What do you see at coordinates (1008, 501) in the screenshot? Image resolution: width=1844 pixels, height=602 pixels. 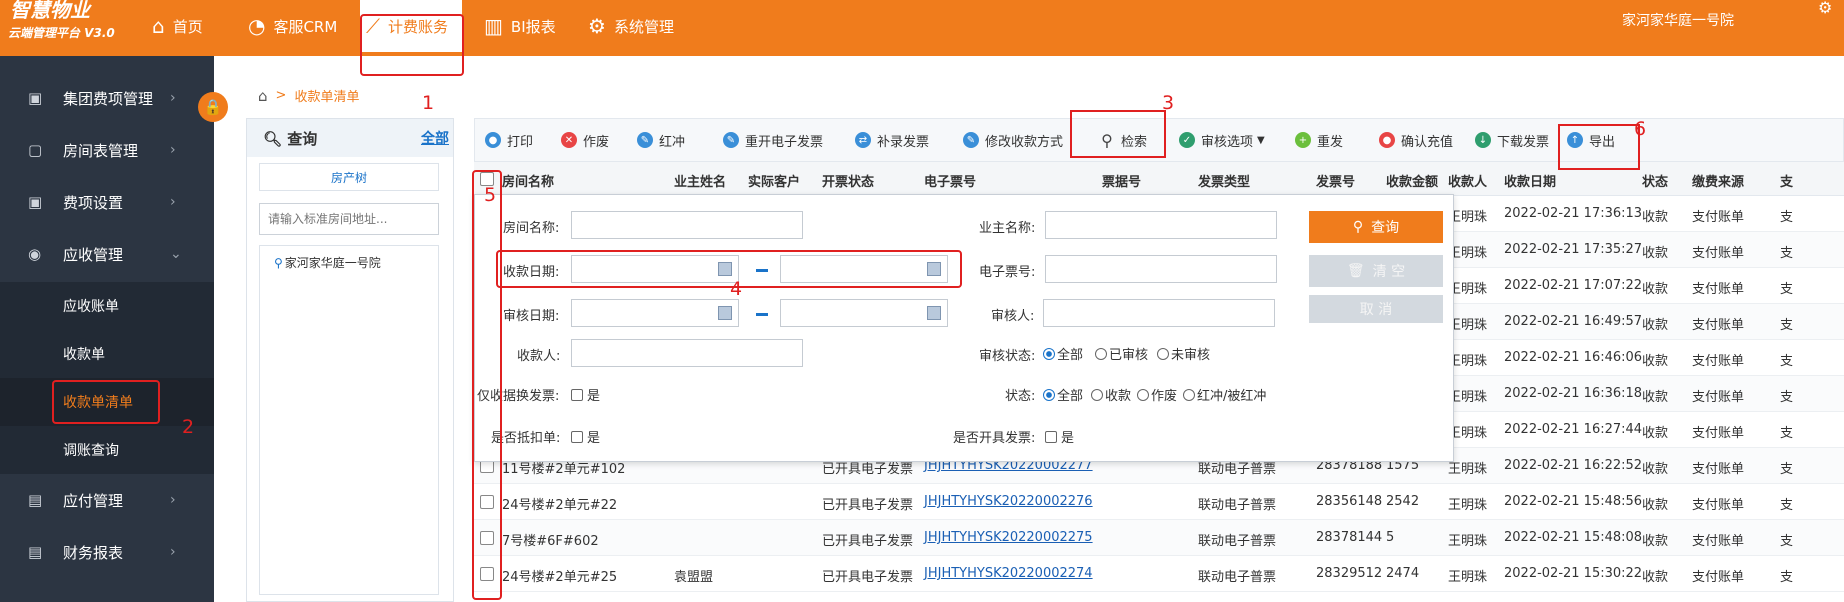 I see `cell-e-ticket: JHJHTYHYSK20220002276` at bounding box center [1008, 501].